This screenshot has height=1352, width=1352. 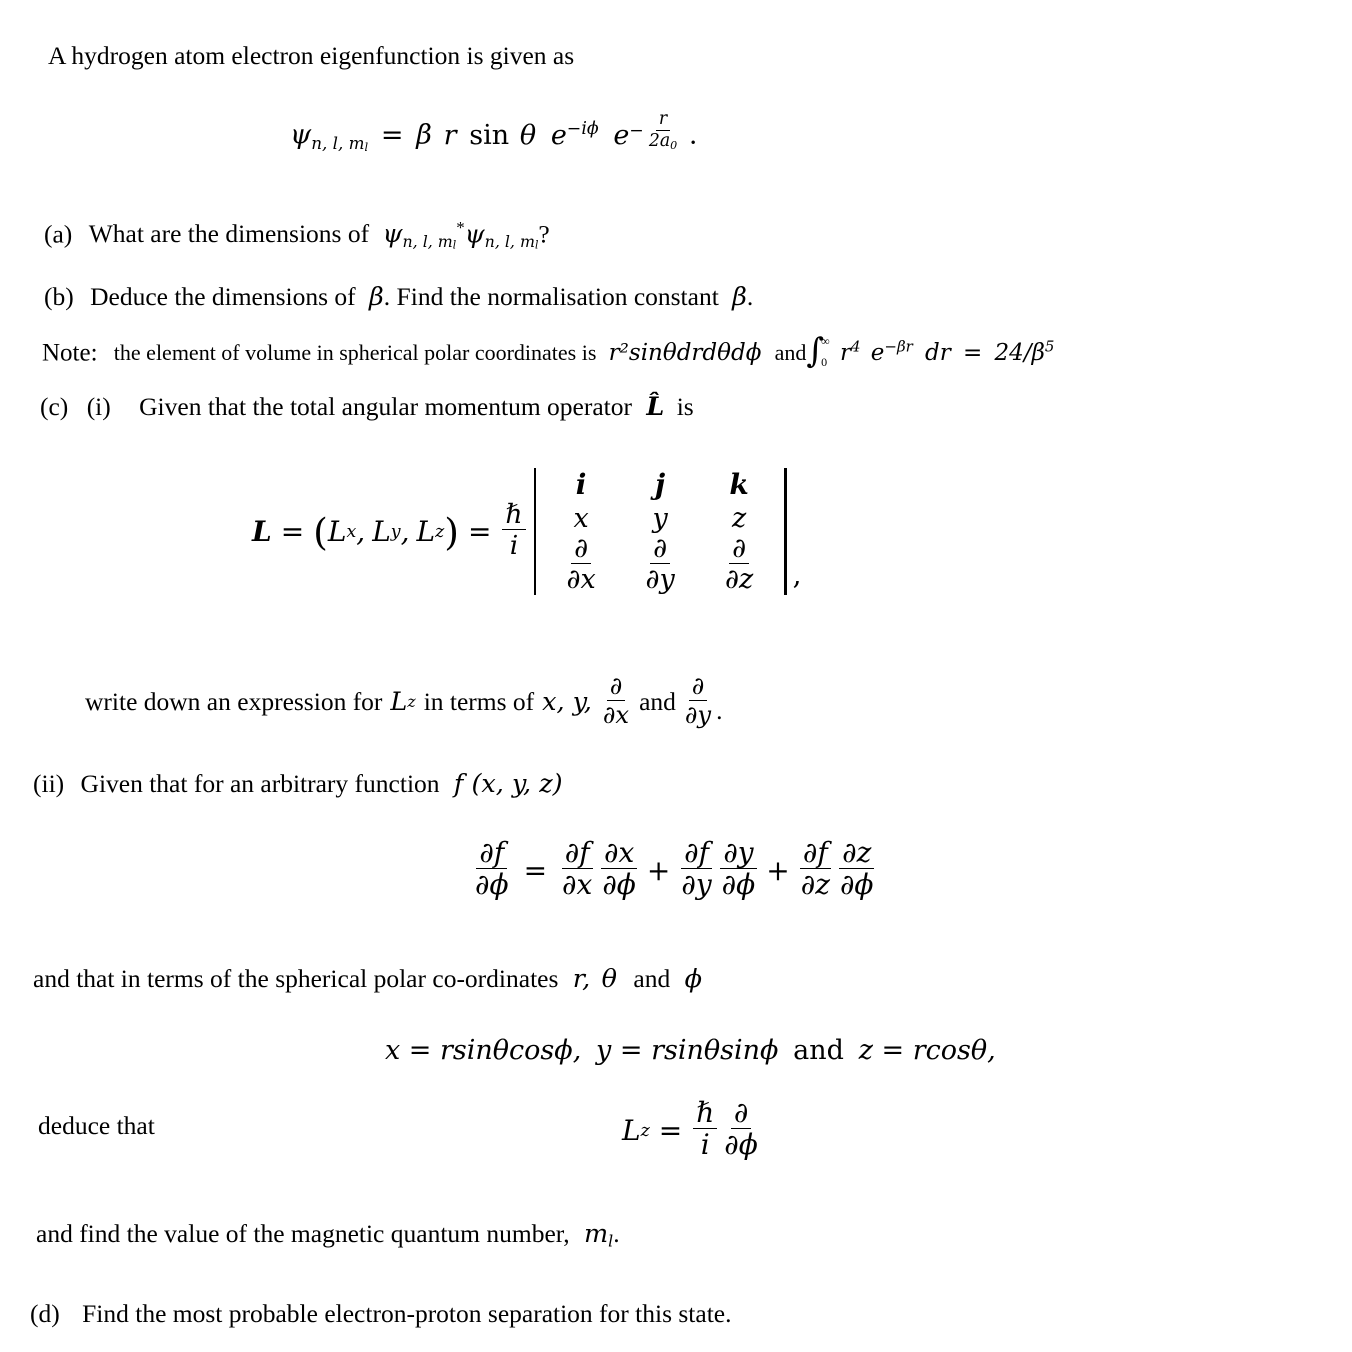 I want to click on period: ., so click(x=693, y=135).